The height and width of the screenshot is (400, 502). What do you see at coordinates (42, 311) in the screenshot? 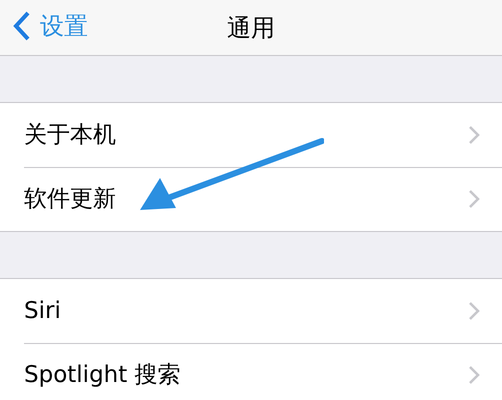
I see `row-label: Siri` at bounding box center [42, 311].